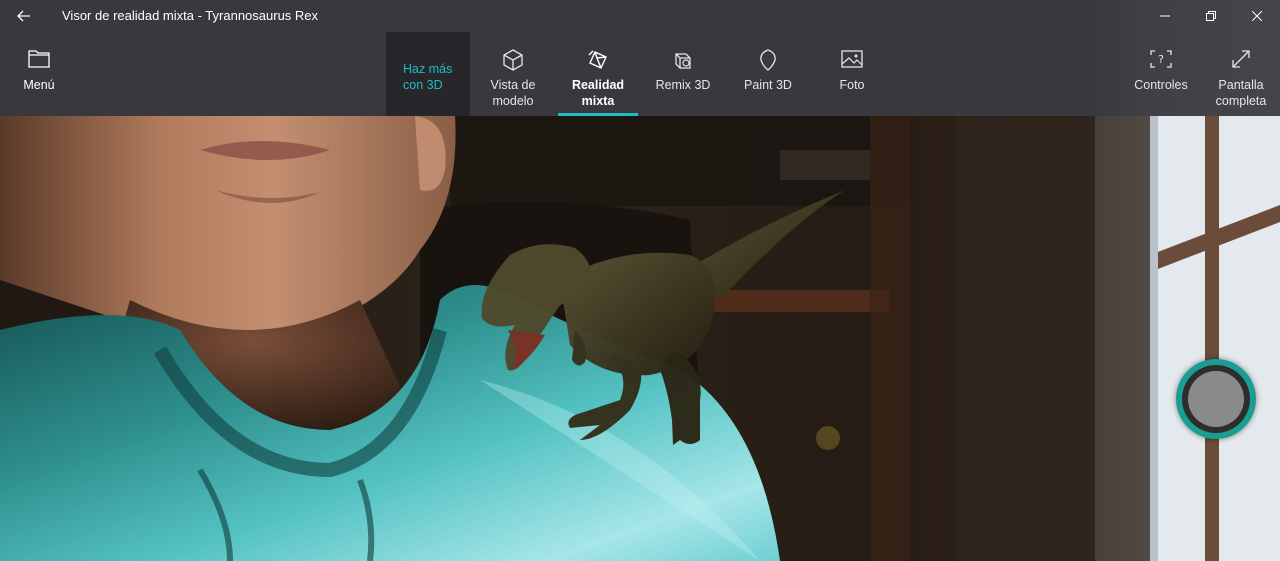  I want to click on minimize-button, so click(1165, 16).